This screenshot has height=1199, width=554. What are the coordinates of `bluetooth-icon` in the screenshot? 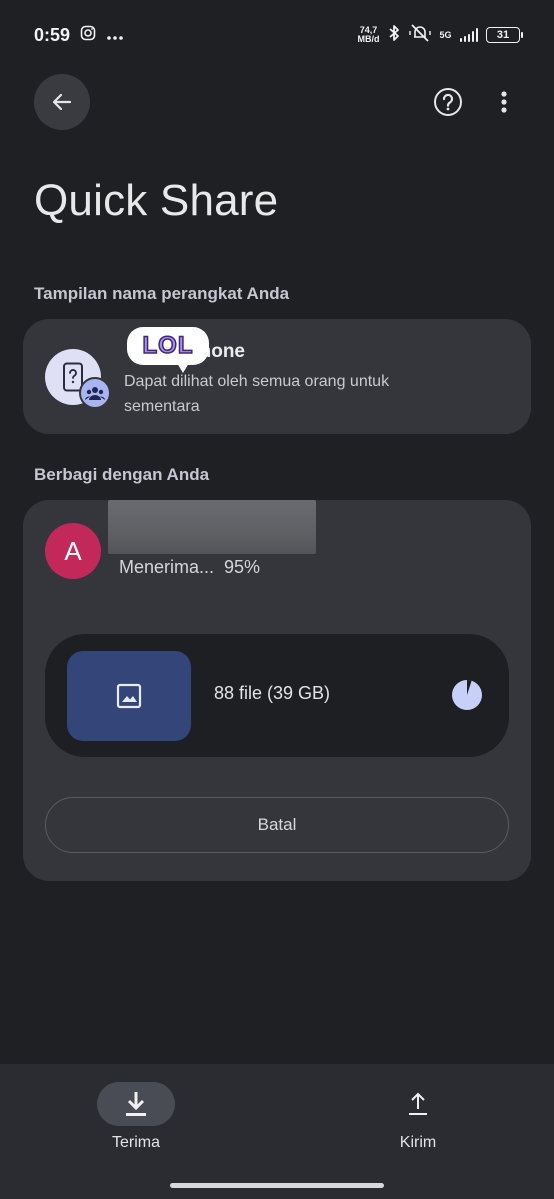 It's located at (394, 35).